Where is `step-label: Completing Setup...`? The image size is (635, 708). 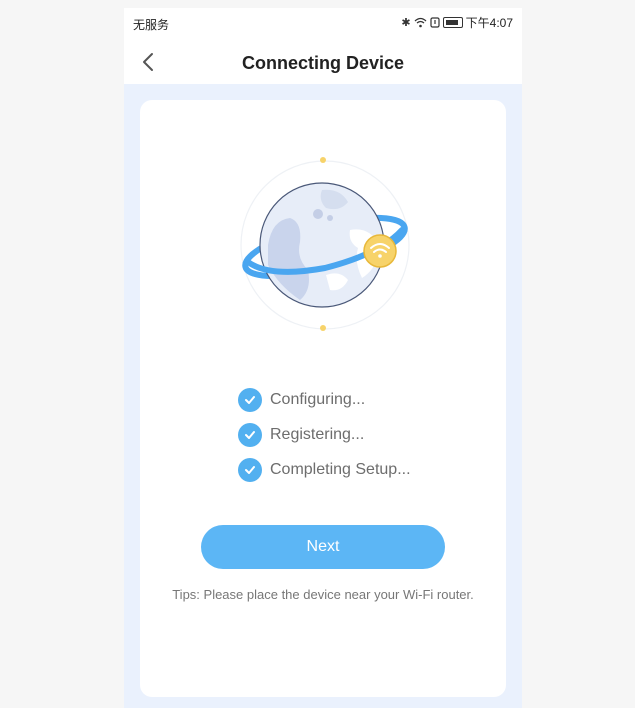 step-label: Completing Setup... is located at coordinates (340, 469).